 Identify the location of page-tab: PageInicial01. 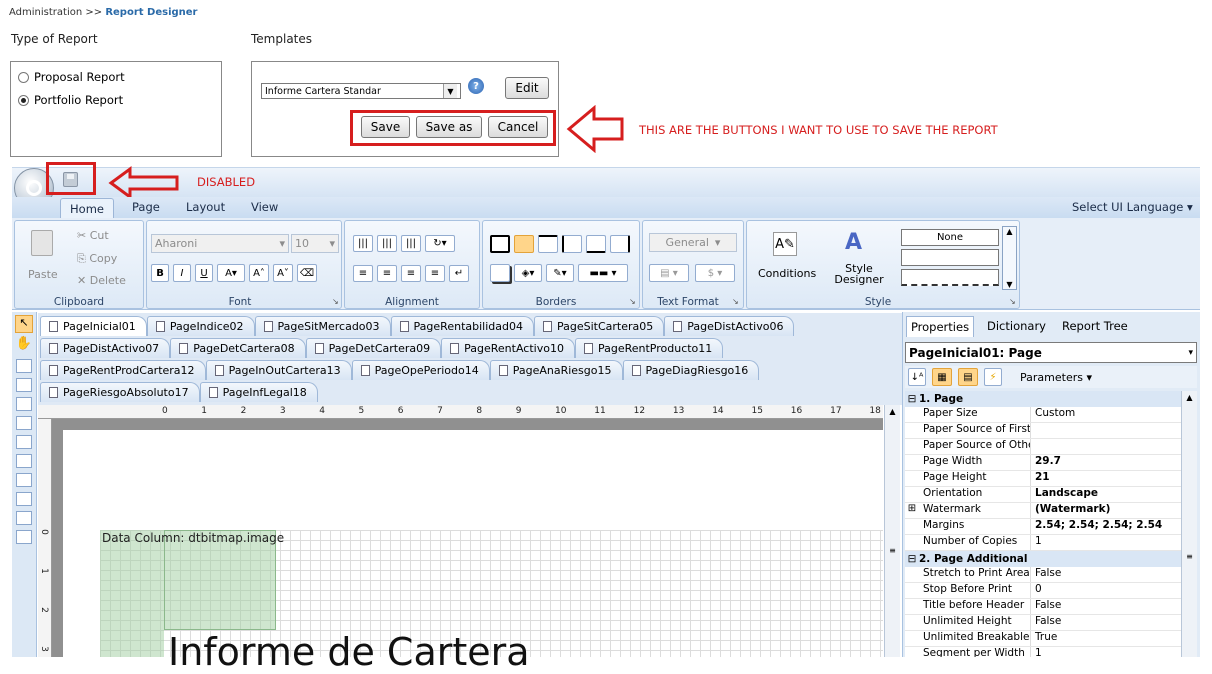
(93, 326).